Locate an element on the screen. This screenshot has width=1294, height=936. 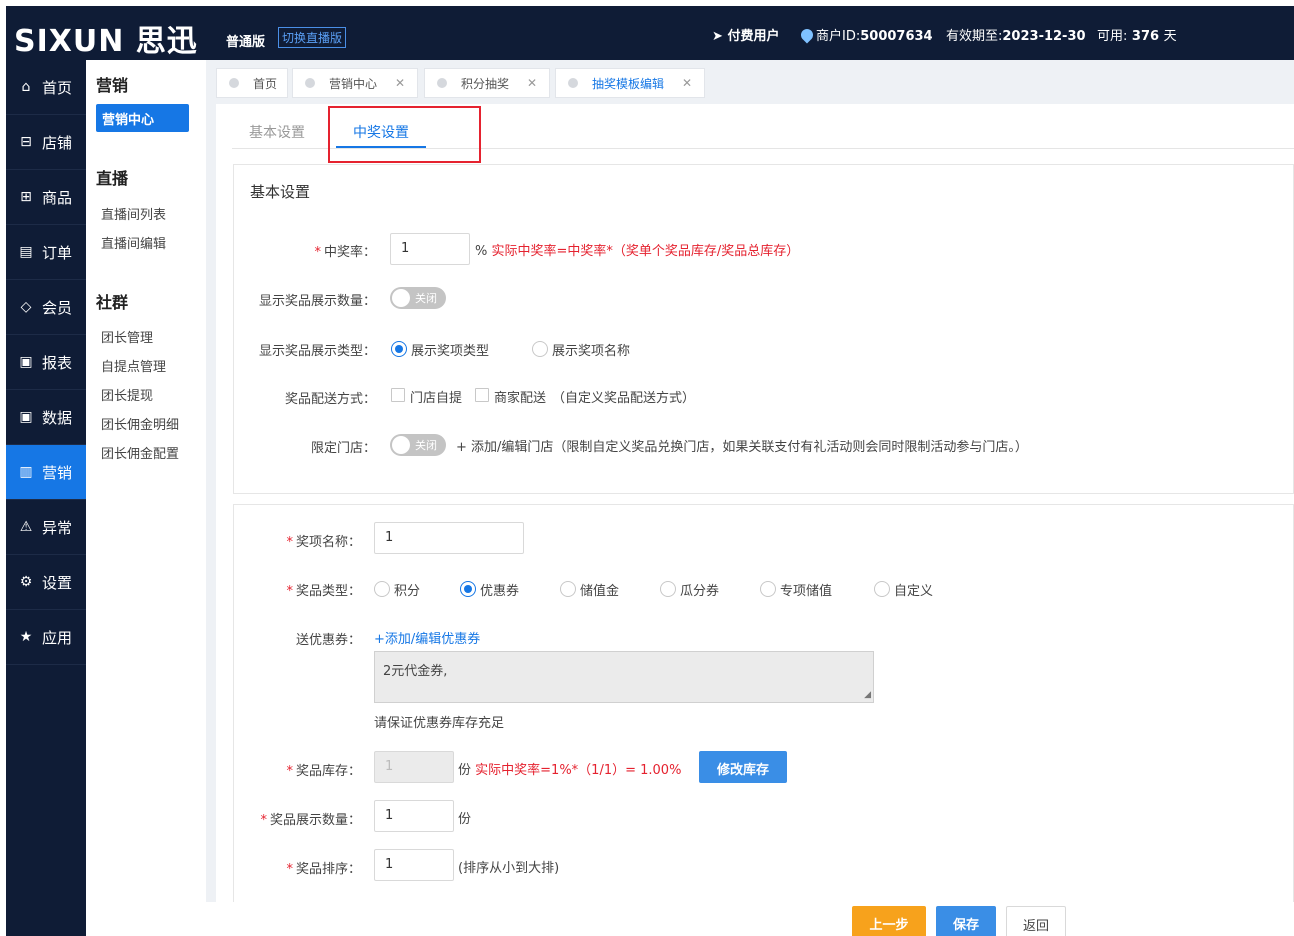
sidebar-item-label: 商品 is located at coordinates (57, 197).